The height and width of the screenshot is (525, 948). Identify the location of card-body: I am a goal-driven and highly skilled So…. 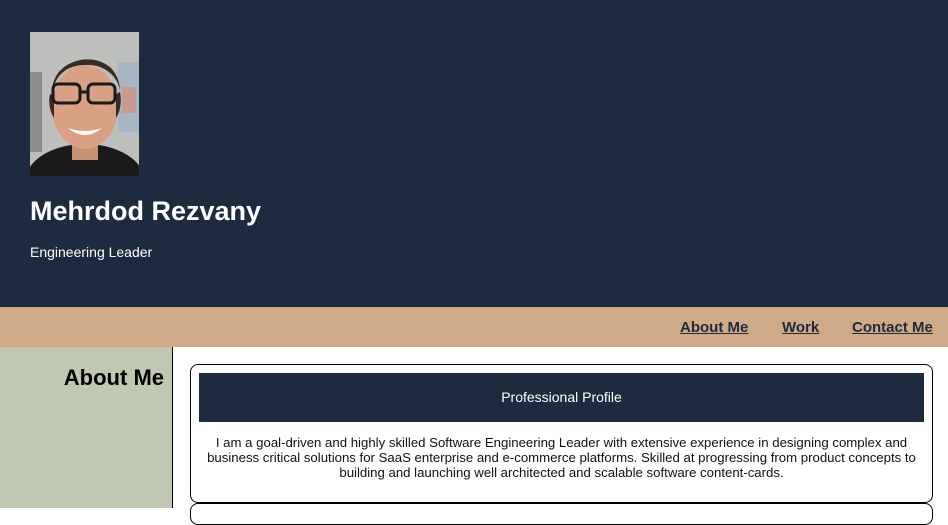
(561, 457).